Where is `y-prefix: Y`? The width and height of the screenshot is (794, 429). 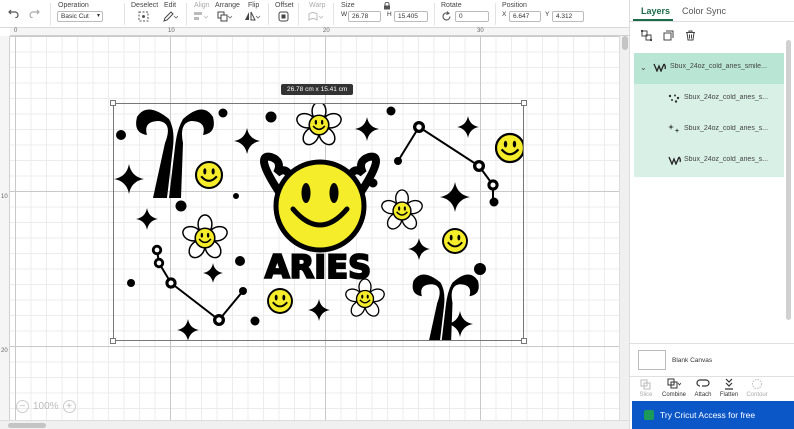 y-prefix: Y is located at coordinates (547, 14).